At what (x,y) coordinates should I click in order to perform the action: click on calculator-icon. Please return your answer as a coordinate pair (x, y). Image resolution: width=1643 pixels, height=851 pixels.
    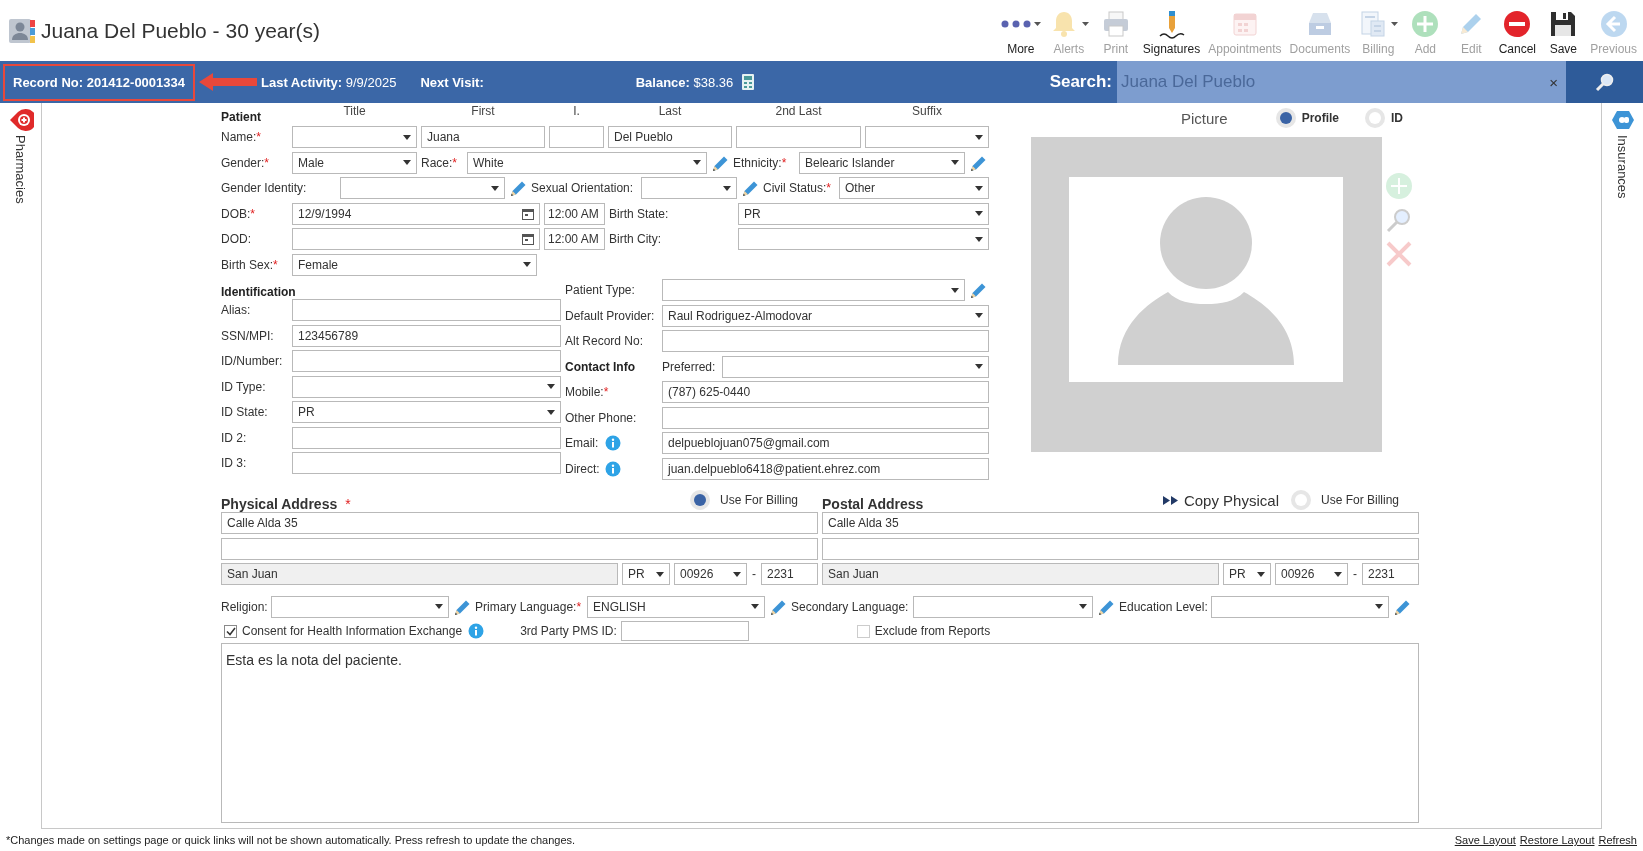
    Looking at the image, I should click on (748, 82).